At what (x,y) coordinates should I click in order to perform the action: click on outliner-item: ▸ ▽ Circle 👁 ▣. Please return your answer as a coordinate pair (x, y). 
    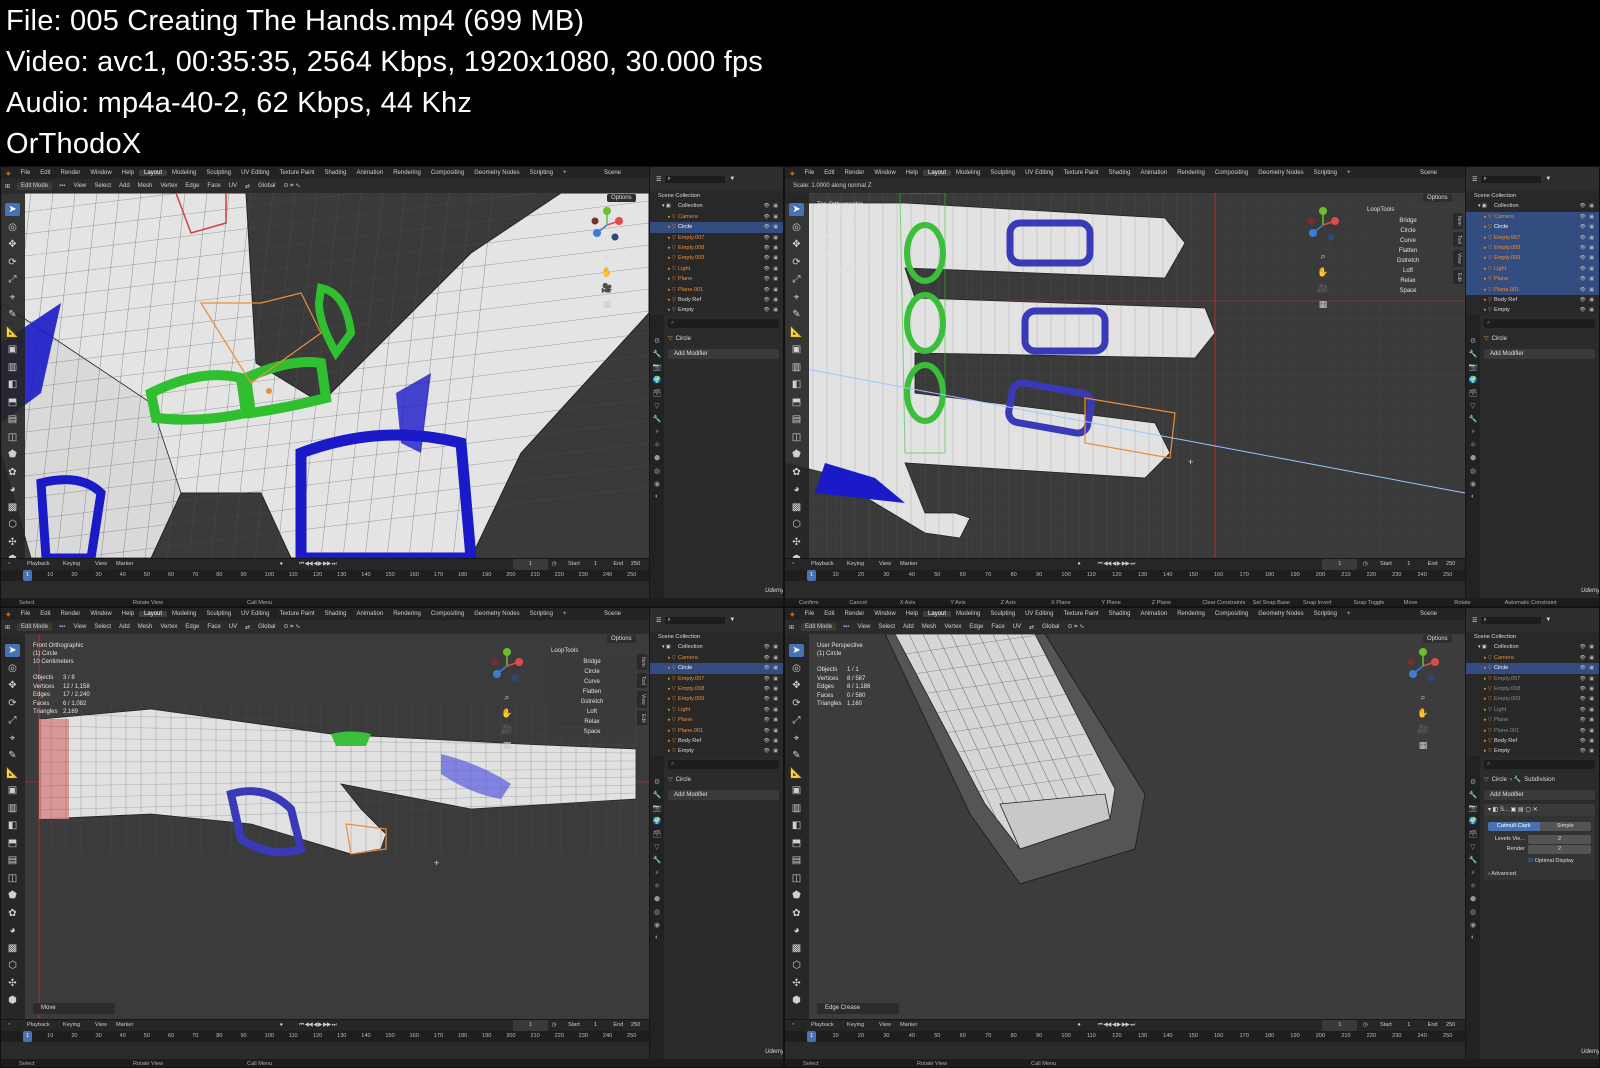
    Looking at the image, I should click on (716, 227).